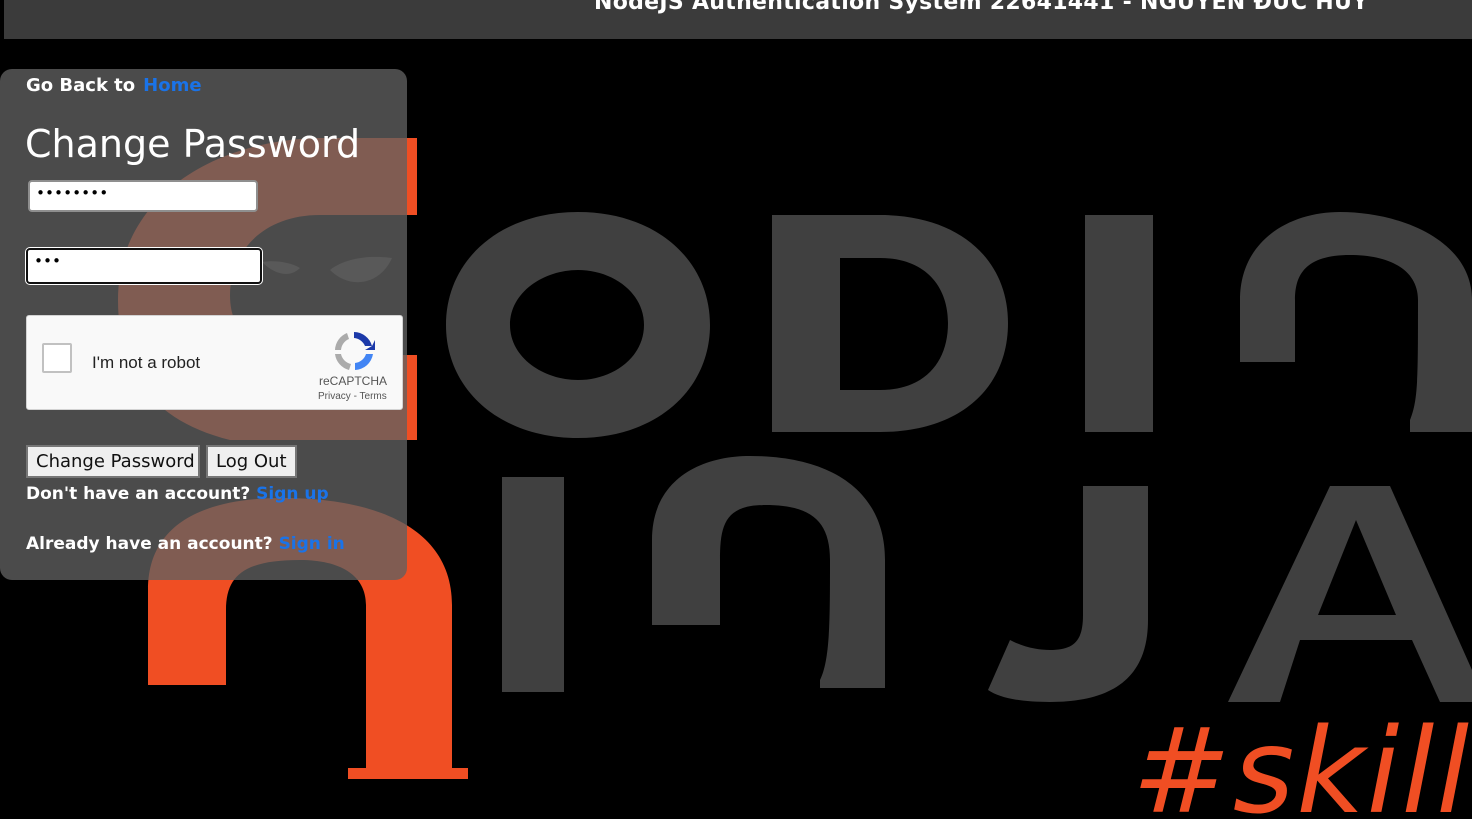 The image size is (1472, 819). Describe the element at coordinates (312, 544) in the screenshot. I see `signin-link: Sign in` at that location.